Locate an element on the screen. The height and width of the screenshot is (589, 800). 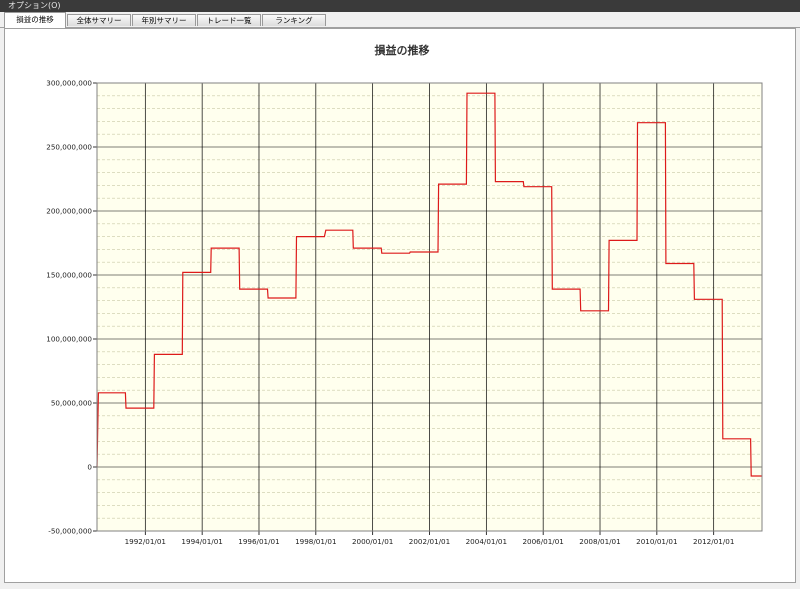
x-tick-label: 2006/01/01 is located at coordinates (542, 541).